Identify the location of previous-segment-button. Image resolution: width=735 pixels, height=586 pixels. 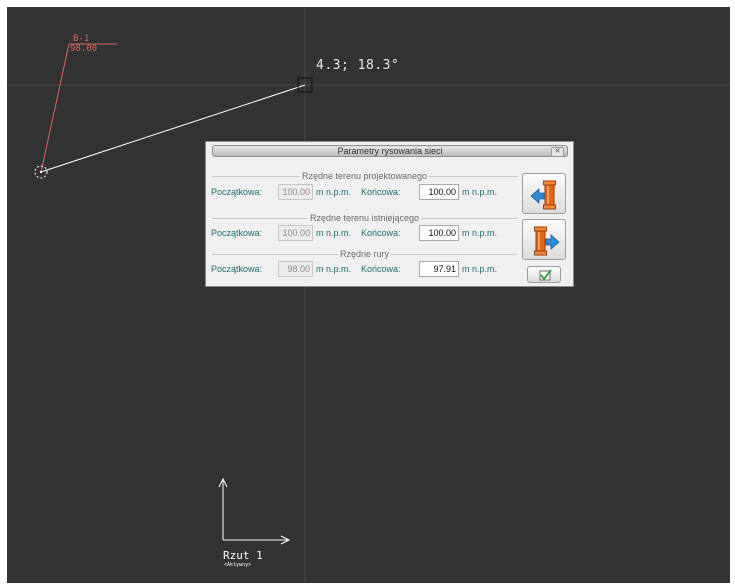
(544, 193).